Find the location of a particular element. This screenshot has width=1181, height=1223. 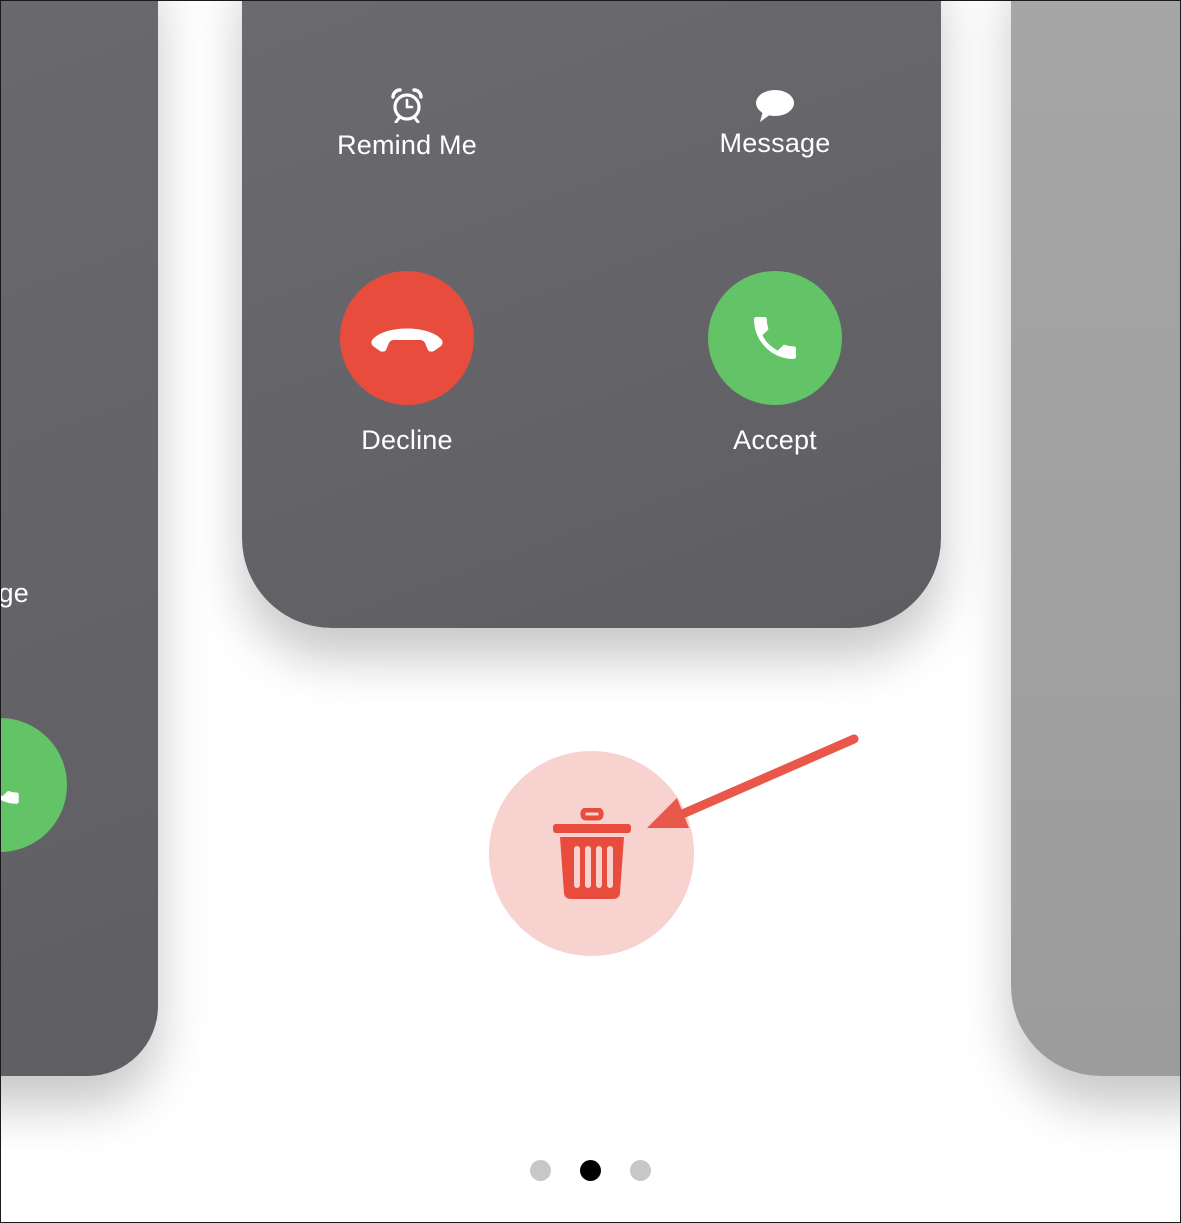

page-dot-2-active is located at coordinates (590, 1170).